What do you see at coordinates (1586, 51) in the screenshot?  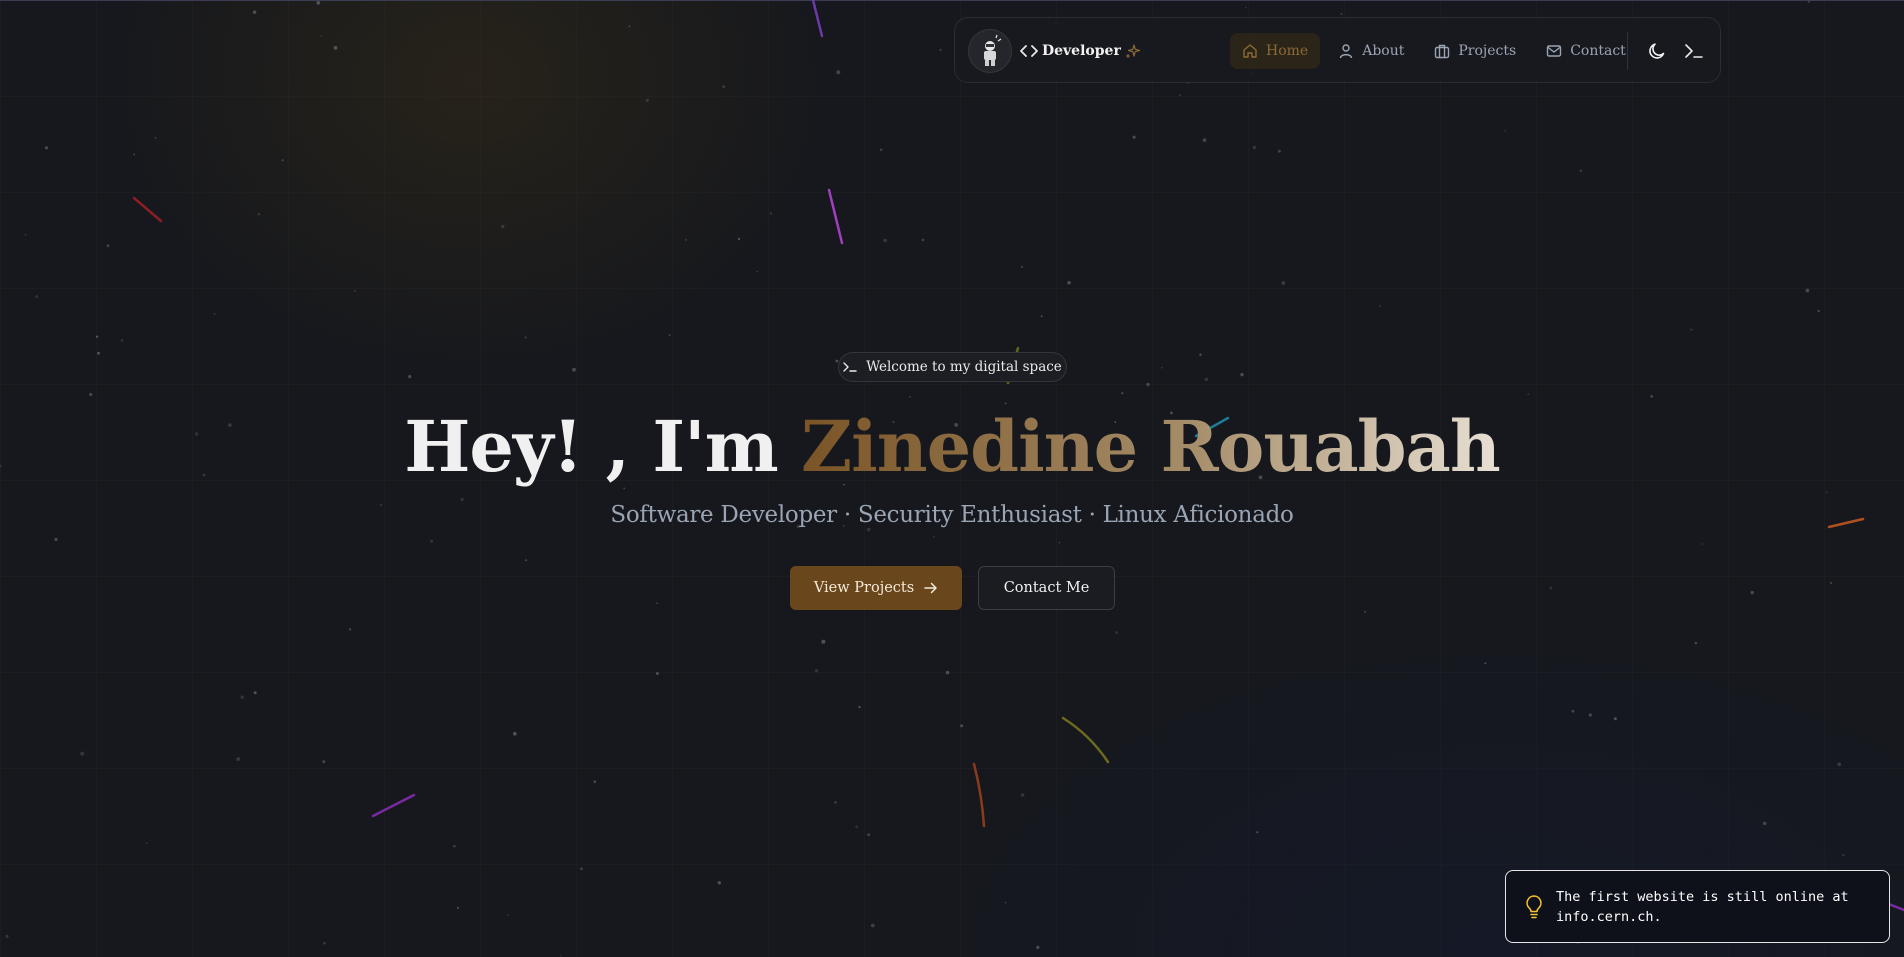 I see `nav-item-contact: Contact` at bounding box center [1586, 51].